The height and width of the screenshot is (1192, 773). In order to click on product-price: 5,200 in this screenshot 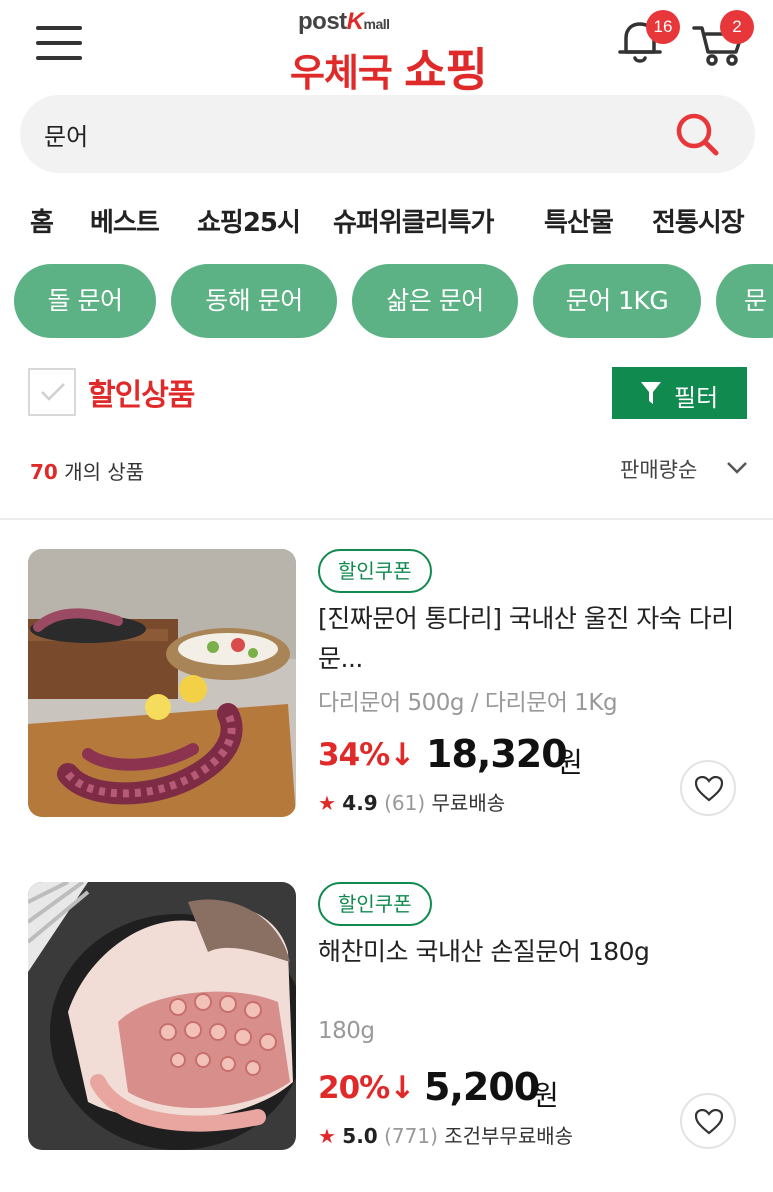, I will do `click(482, 1087)`.